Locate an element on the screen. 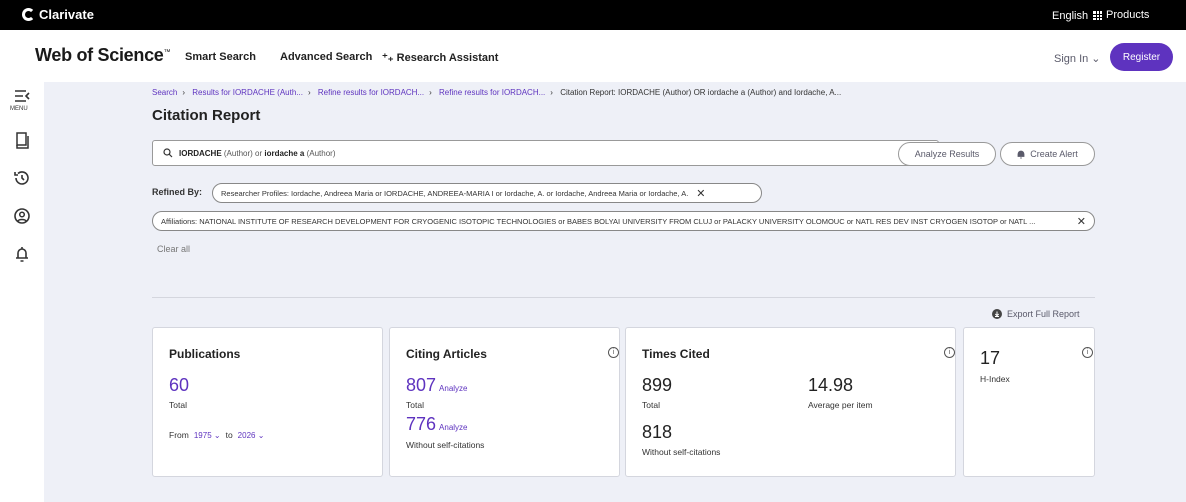  citing-articles-title: Citing Articles is located at coordinates (446, 354).